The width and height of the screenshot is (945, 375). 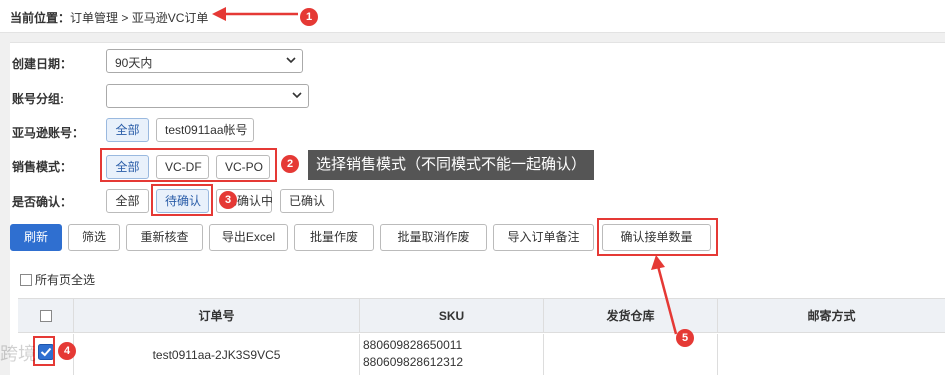 What do you see at coordinates (182, 167) in the screenshot?
I see `sales-option-vc-df: VC-DF` at bounding box center [182, 167].